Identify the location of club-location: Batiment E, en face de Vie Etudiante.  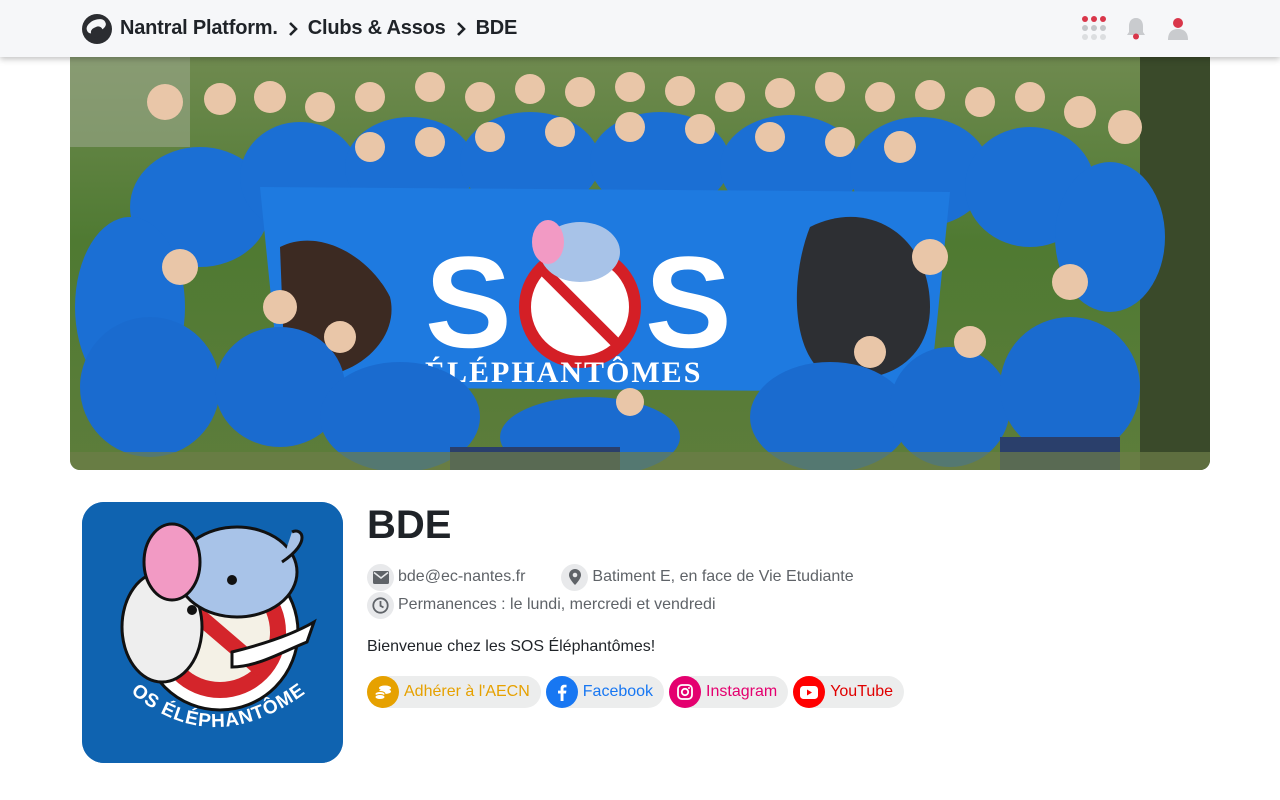
(707, 577).